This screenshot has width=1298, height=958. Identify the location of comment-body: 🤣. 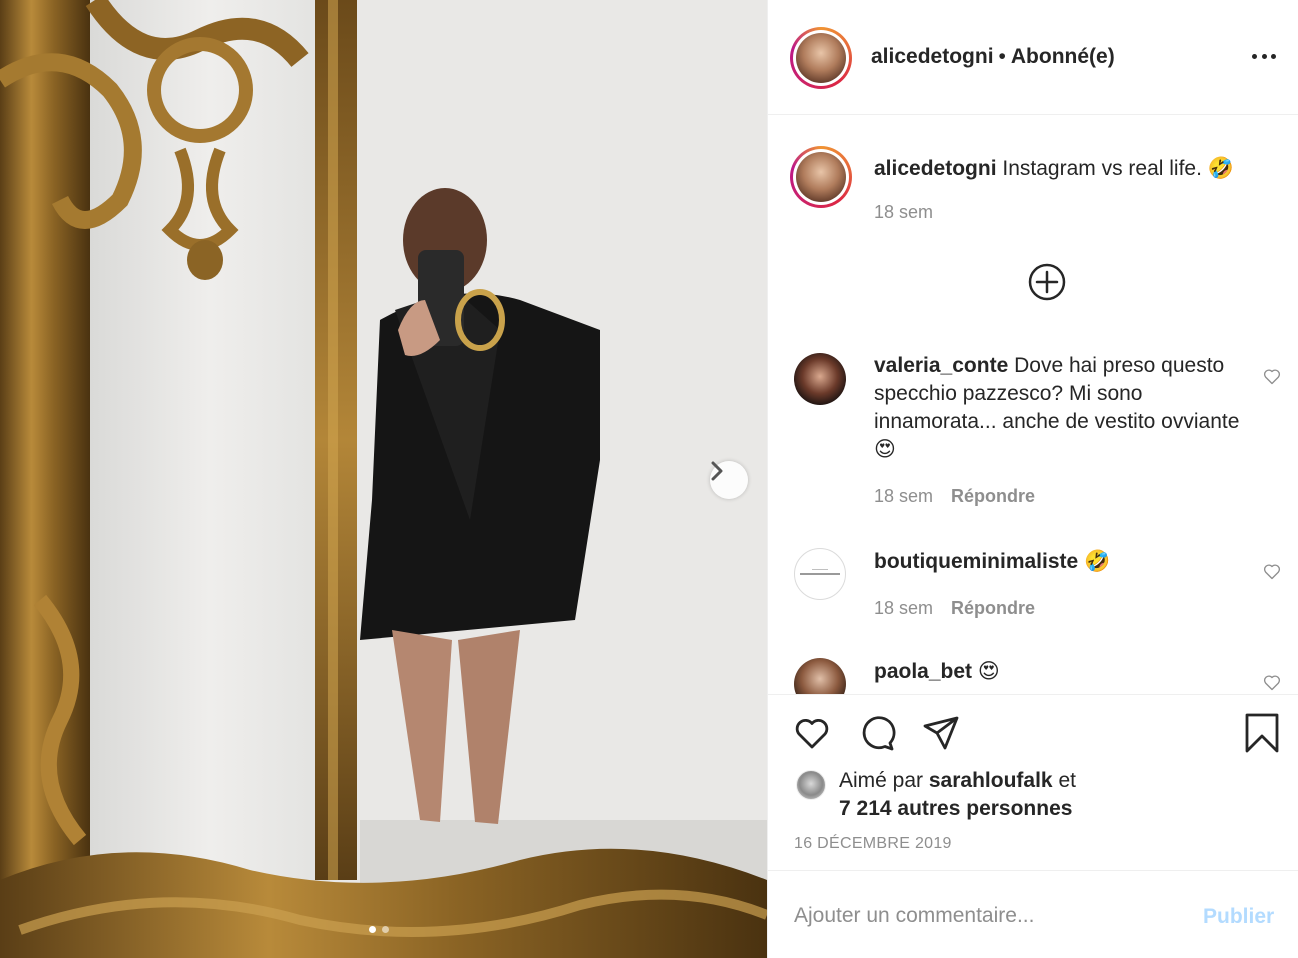
(1097, 561).